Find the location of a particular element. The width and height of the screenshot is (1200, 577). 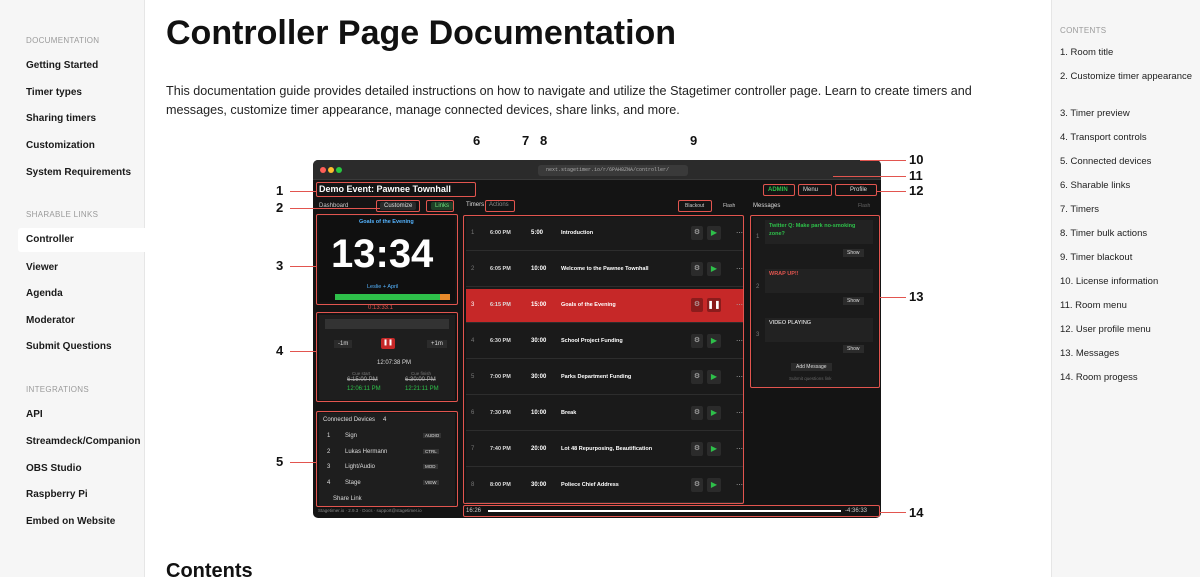

flash-button: Flash is located at coordinates (729, 206).